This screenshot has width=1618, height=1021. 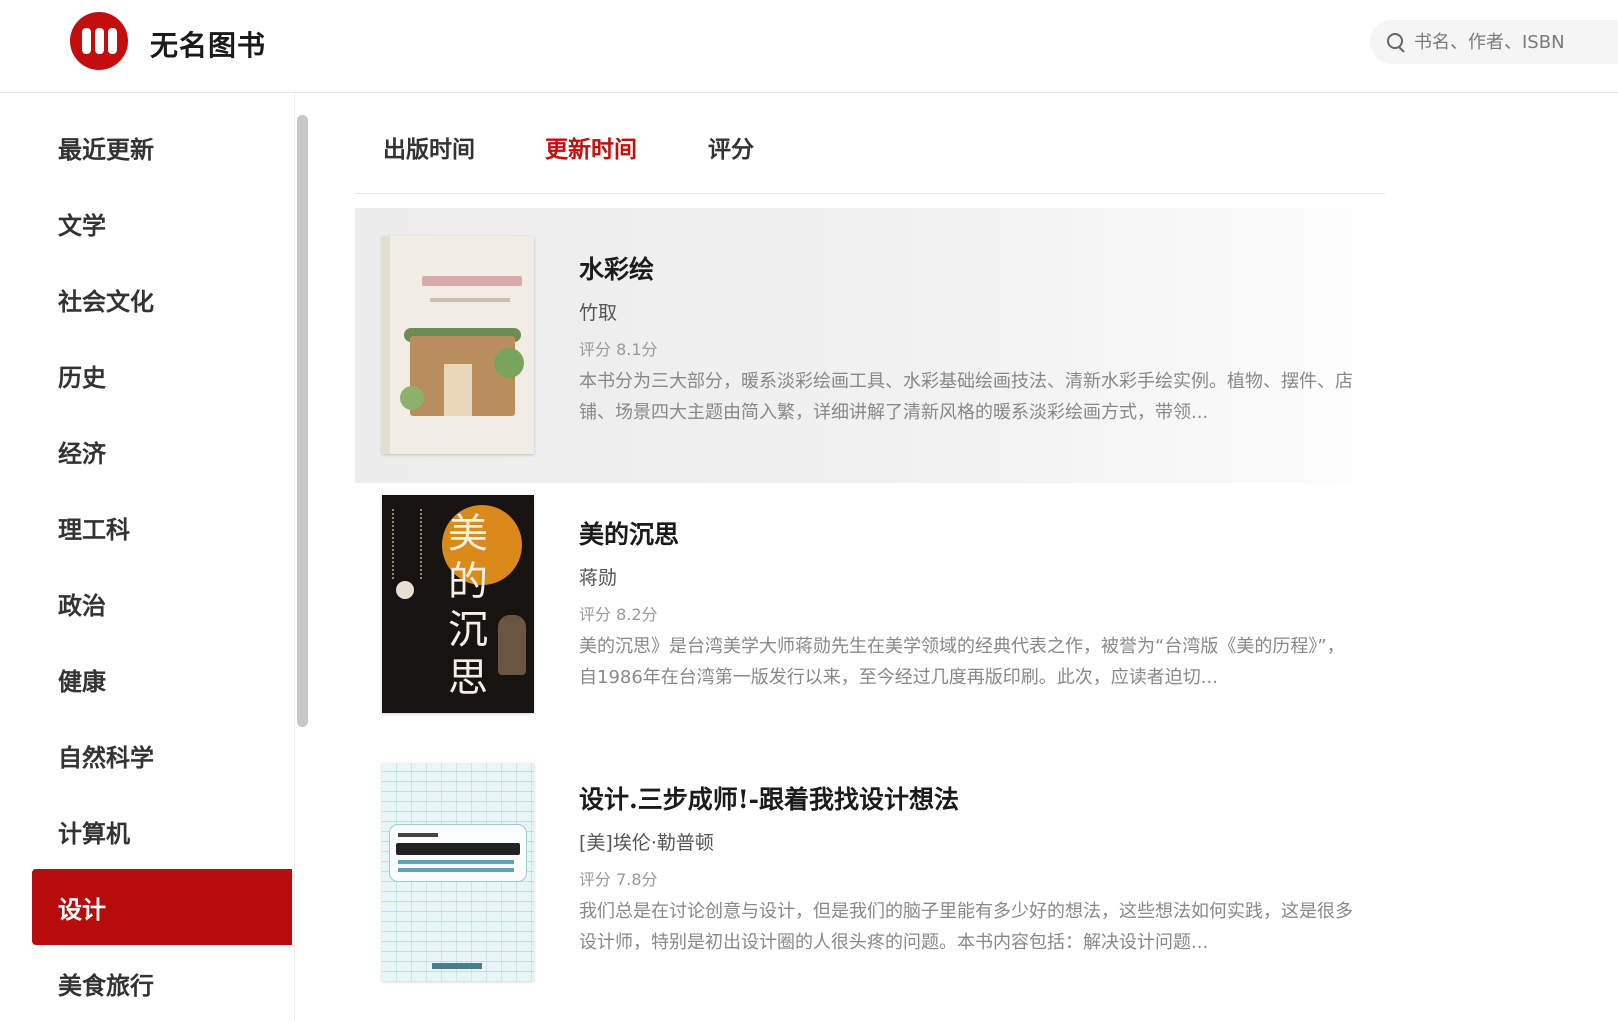 What do you see at coordinates (458, 604) in the screenshot?
I see `book-cover: 美 的 沉 思` at bounding box center [458, 604].